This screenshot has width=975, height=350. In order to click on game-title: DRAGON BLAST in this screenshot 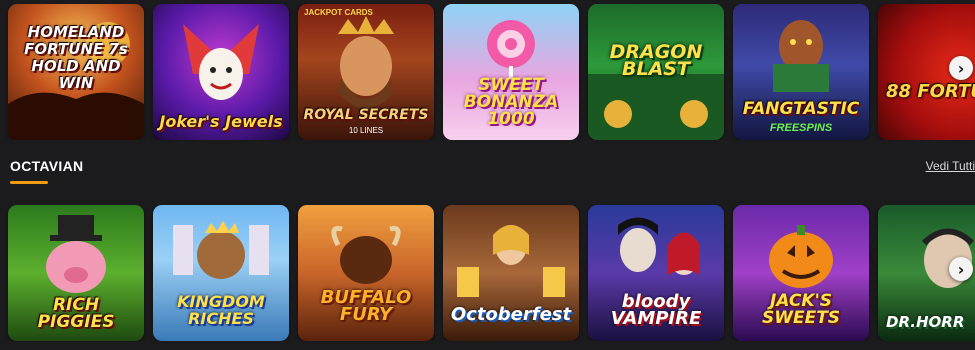, I will do `click(656, 60)`.